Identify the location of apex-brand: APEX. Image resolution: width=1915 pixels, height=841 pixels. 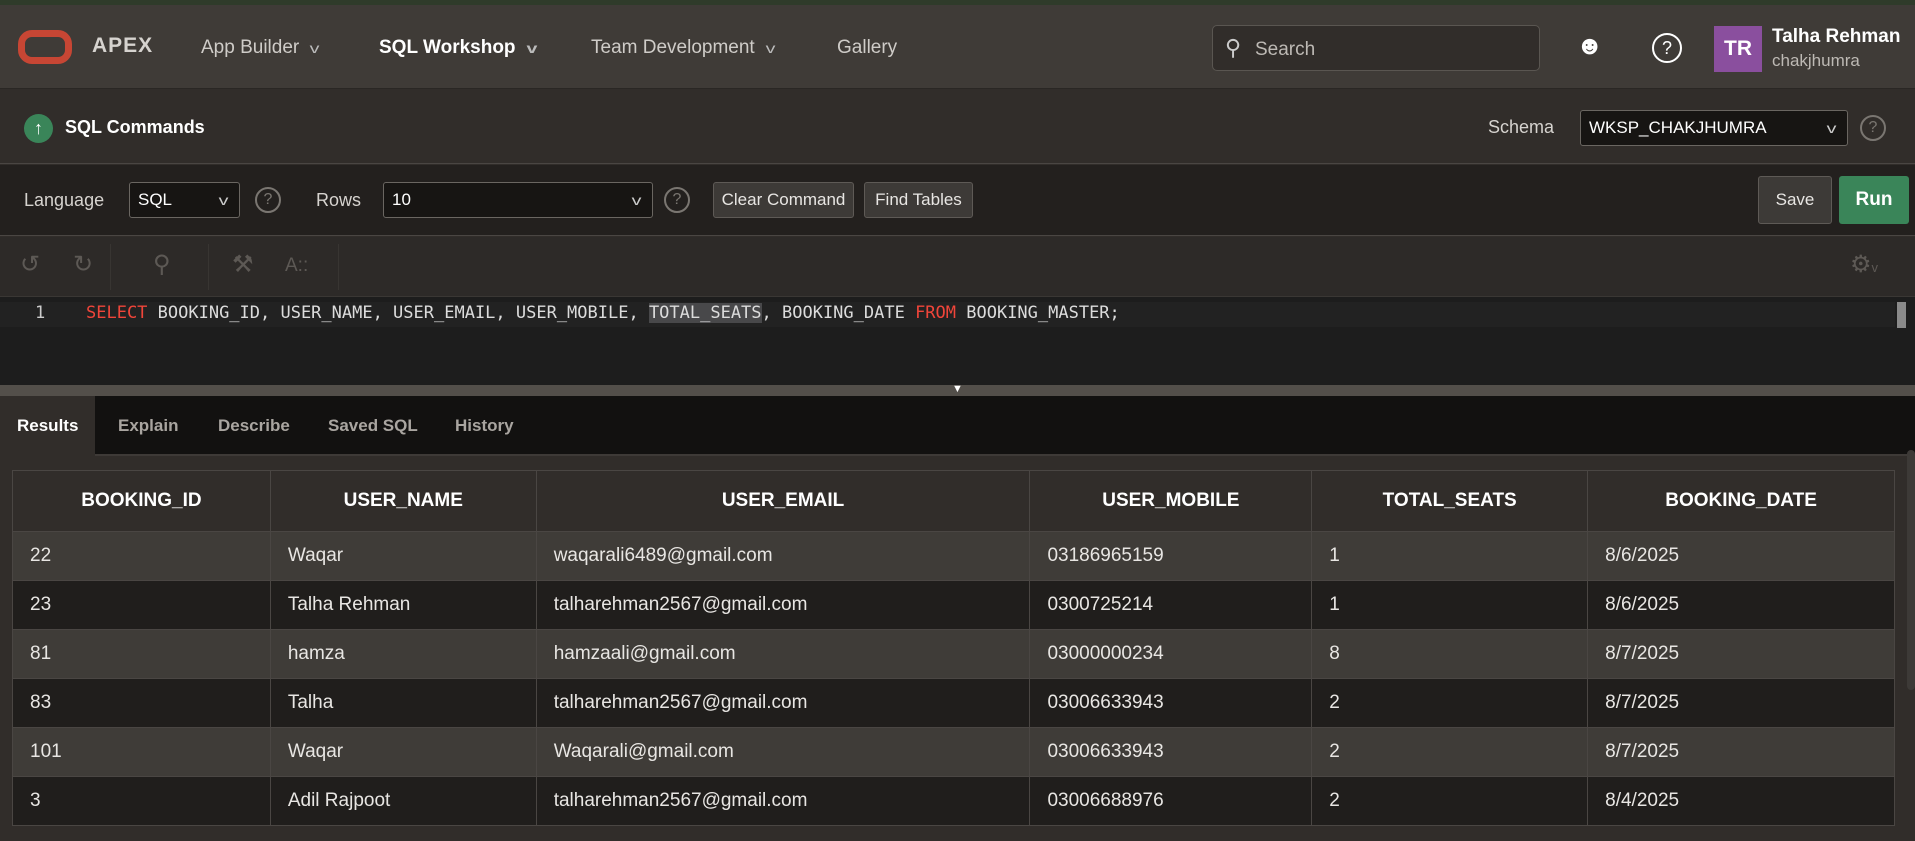
(122, 46).